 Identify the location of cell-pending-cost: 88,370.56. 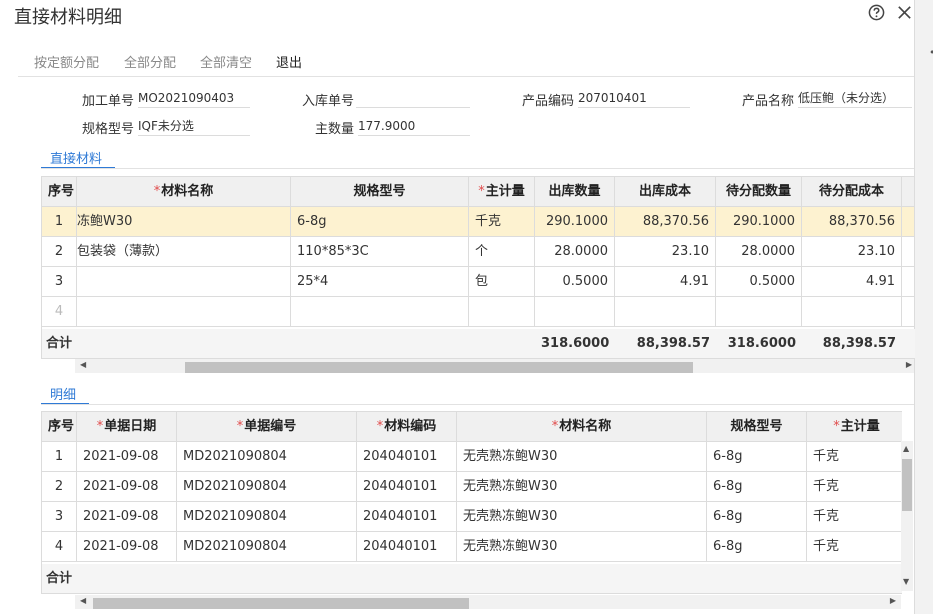
(852, 222).